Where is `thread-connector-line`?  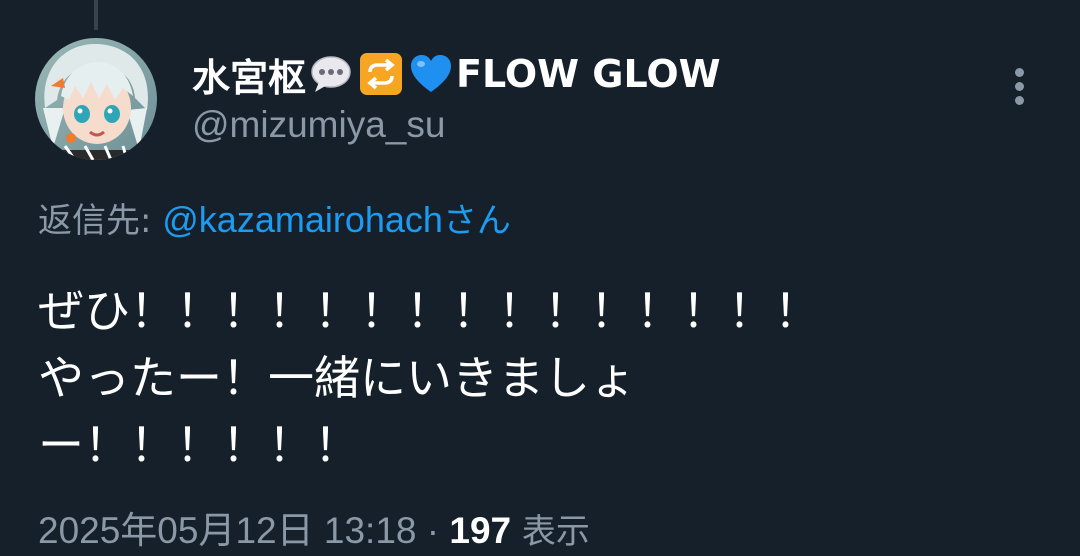
thread-connector-line is located at coordinates (96, 15).